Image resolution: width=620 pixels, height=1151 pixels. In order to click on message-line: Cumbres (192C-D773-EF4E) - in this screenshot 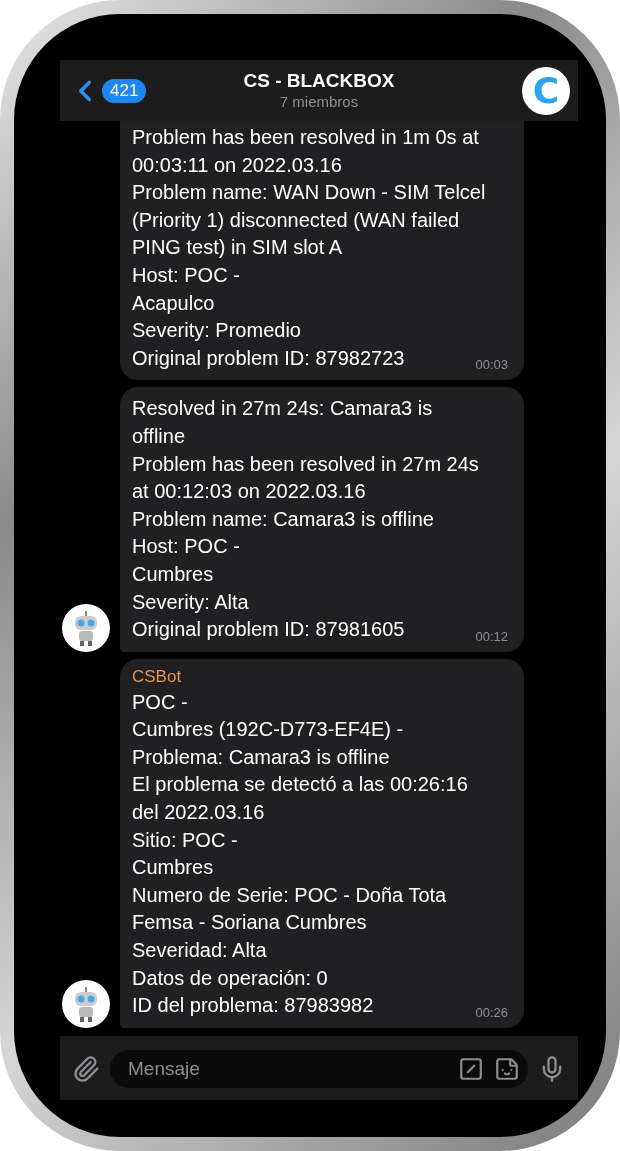, I will do `click(268, 730)`.